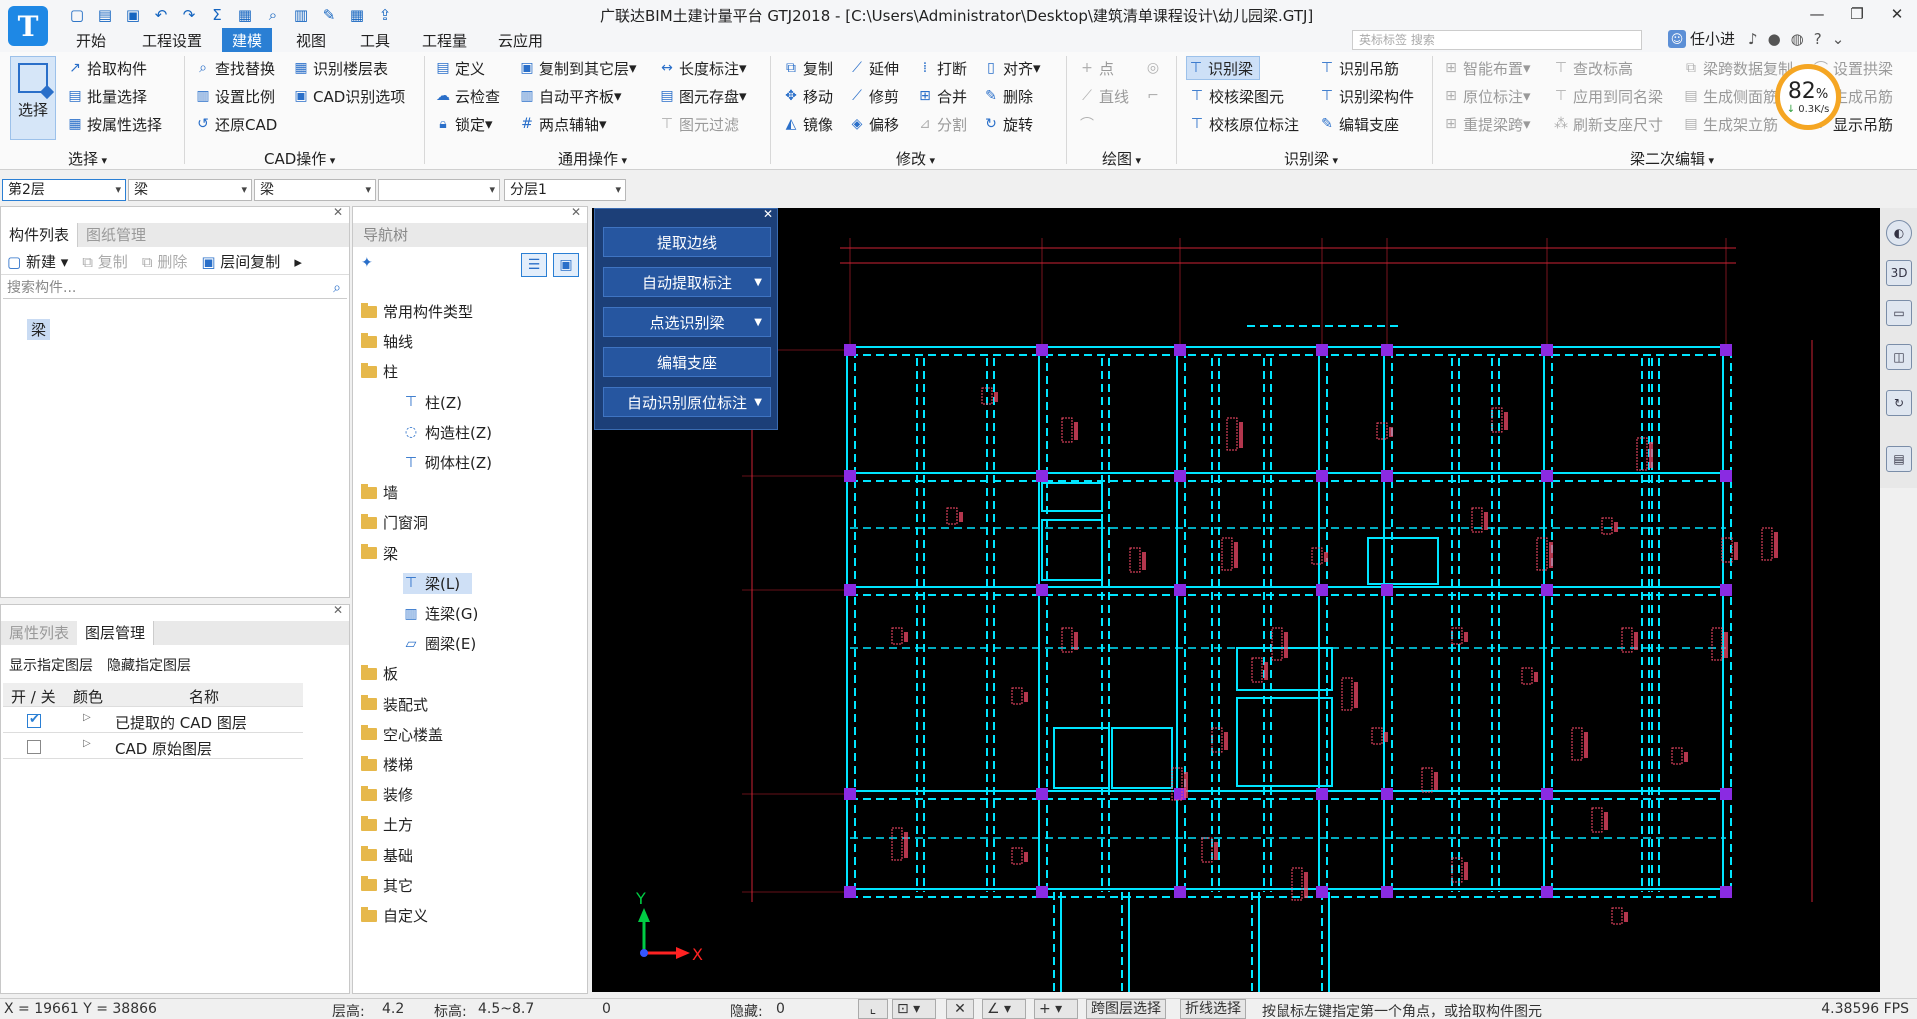  Describe the element at coordinates (1838, 39) in the screenshot. I see `more-icon: ⌄` at that location.